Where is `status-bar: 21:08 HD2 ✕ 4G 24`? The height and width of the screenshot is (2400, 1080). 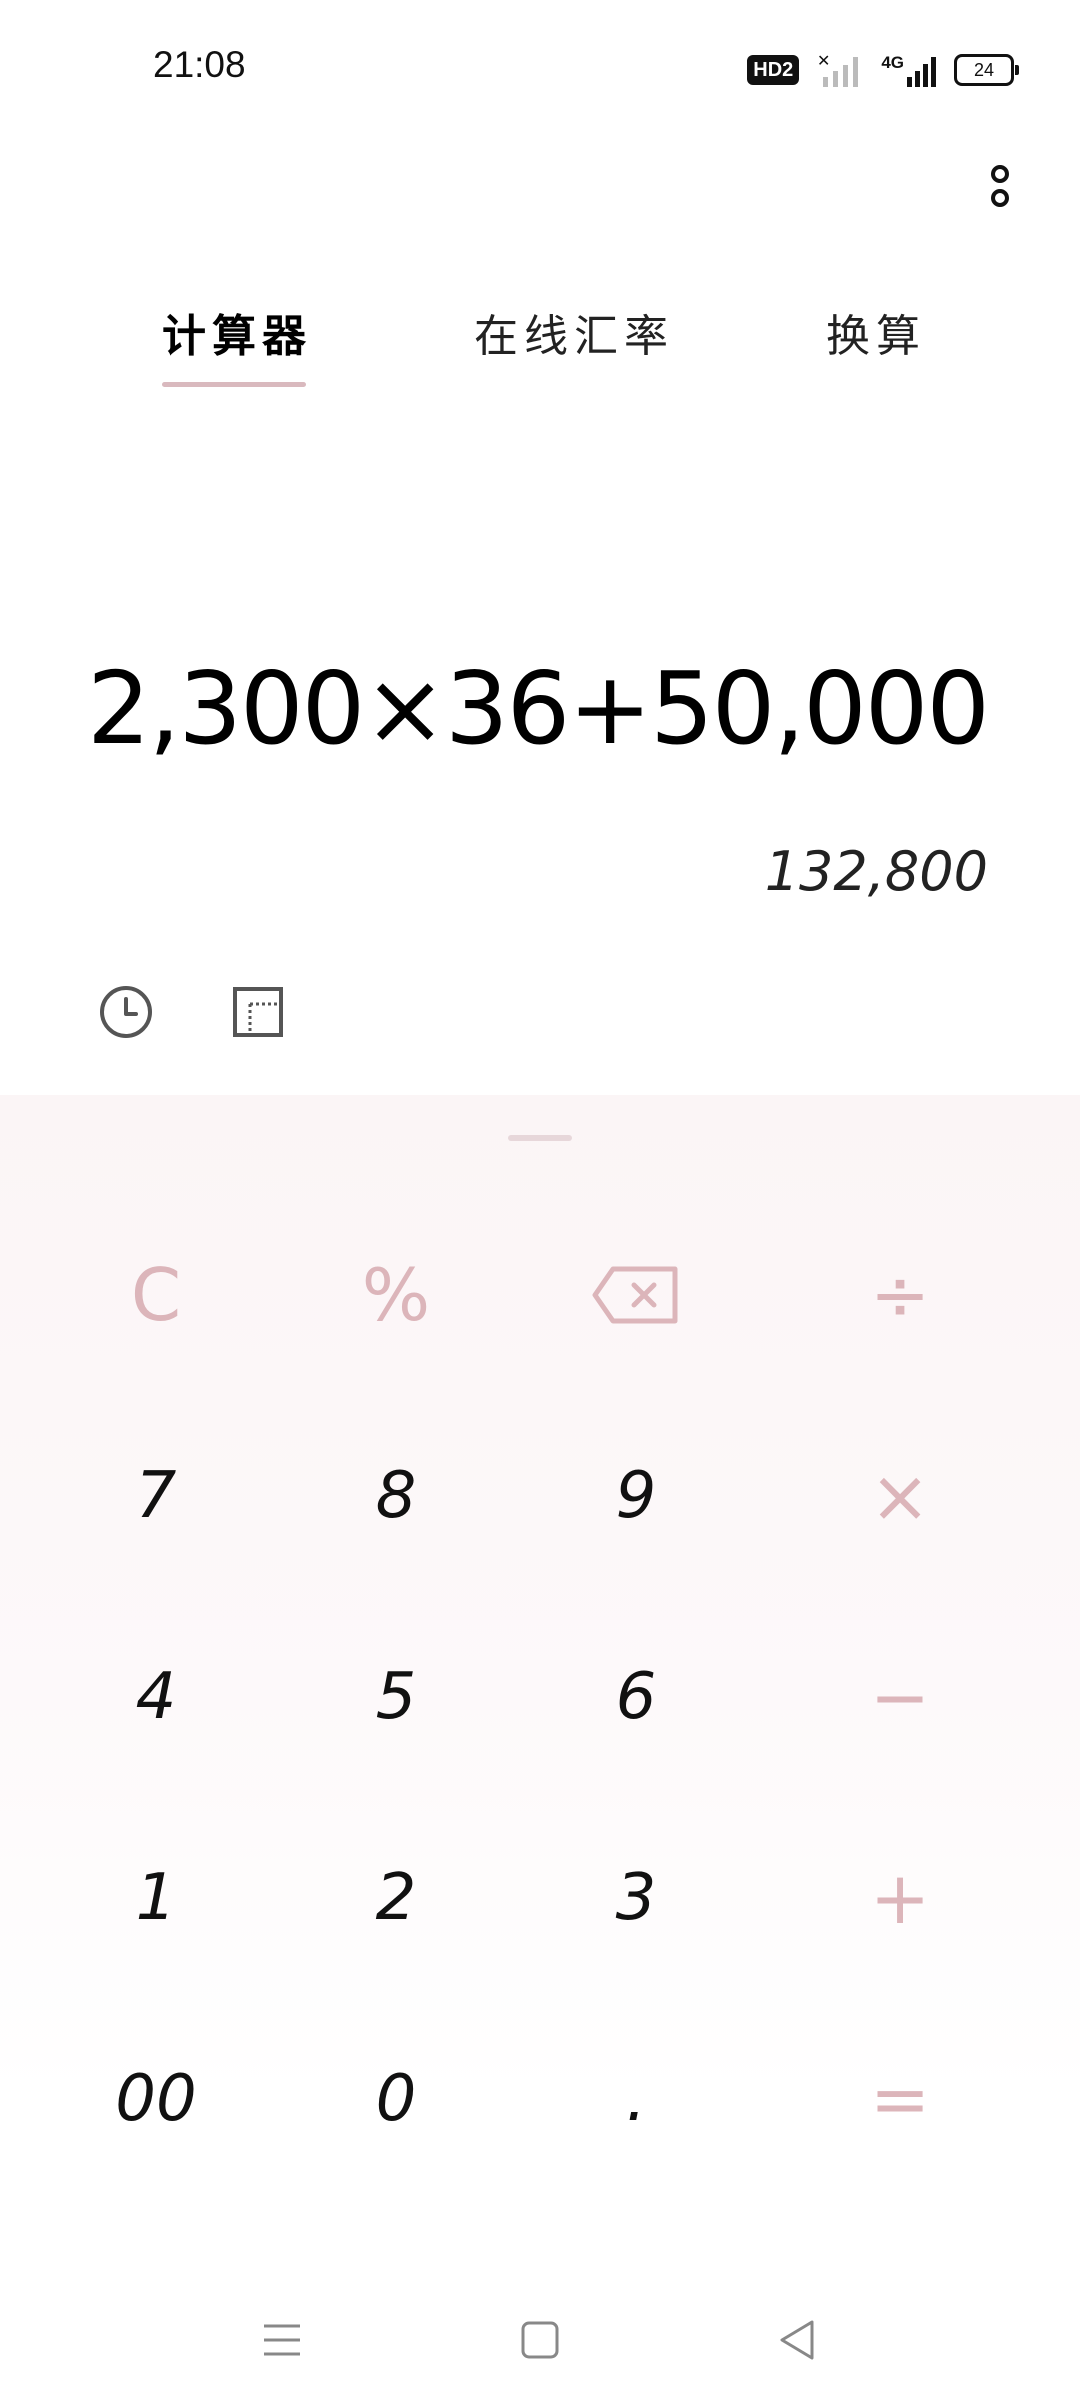 status-bar: 21:08 HD2 ✕ 4G 24 is located at coordinates (540, 65).